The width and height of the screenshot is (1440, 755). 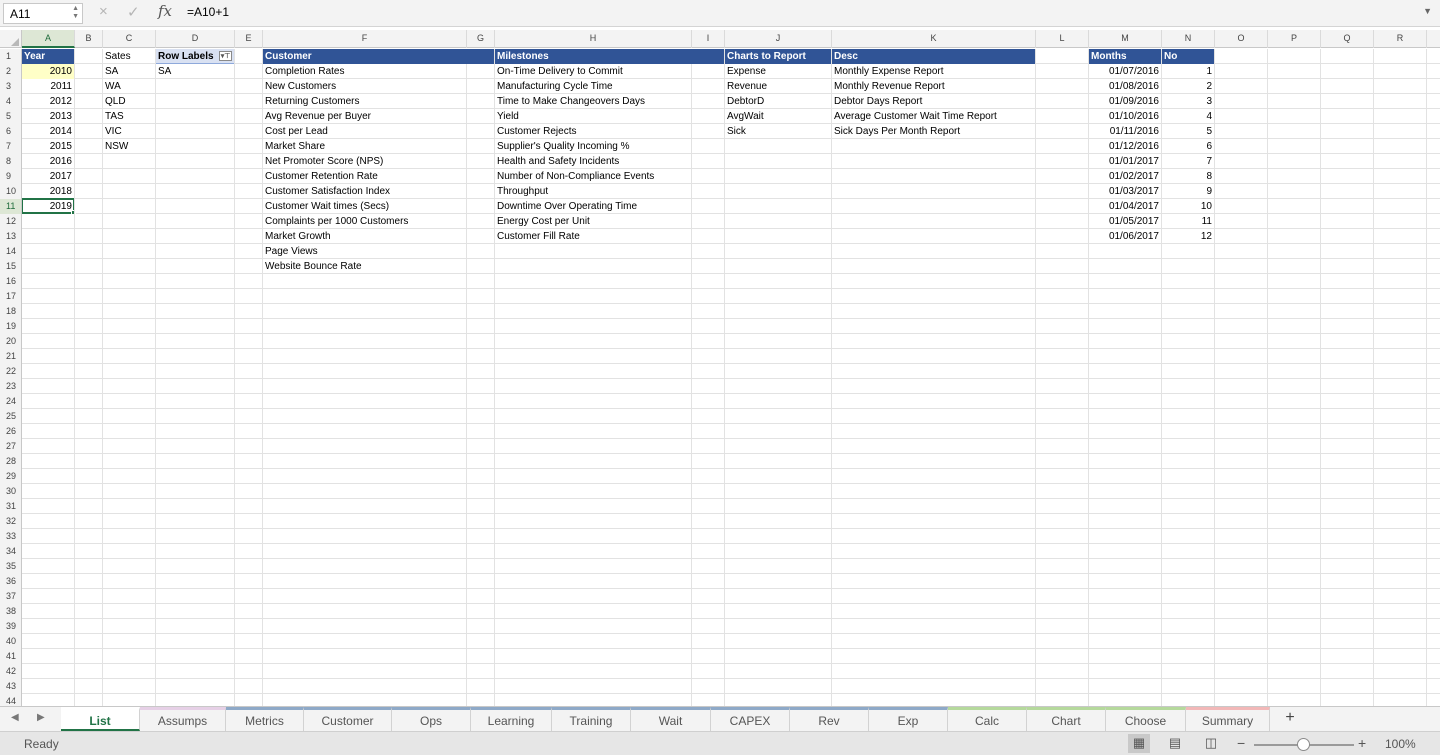 What do you see at coordinates (708, 39) in the screenshot?
I see `column-header-i: I` at bounding box center [708, 39].